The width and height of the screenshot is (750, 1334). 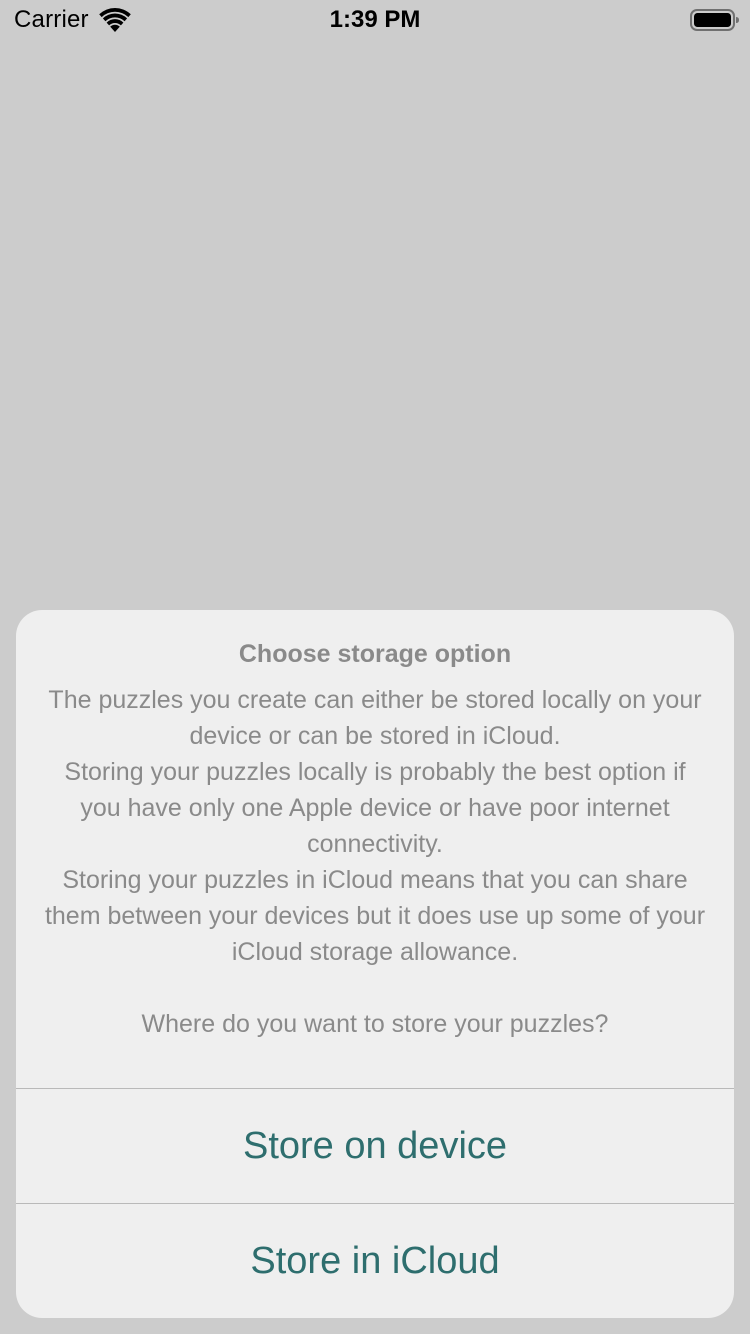 What do you see at coordinates (375, 1261) in the screenshot?
I see `store-in-icloud-button: Store in iCloud` at bounding box center [375, 1261].